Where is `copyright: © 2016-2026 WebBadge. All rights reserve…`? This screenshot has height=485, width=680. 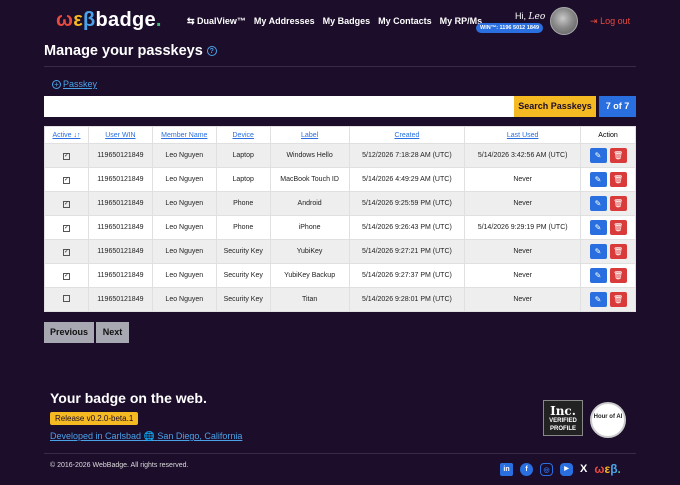 copyright: © 2016-2026 WebBadge. All rights reserve… is located at coordinates (119, 465).